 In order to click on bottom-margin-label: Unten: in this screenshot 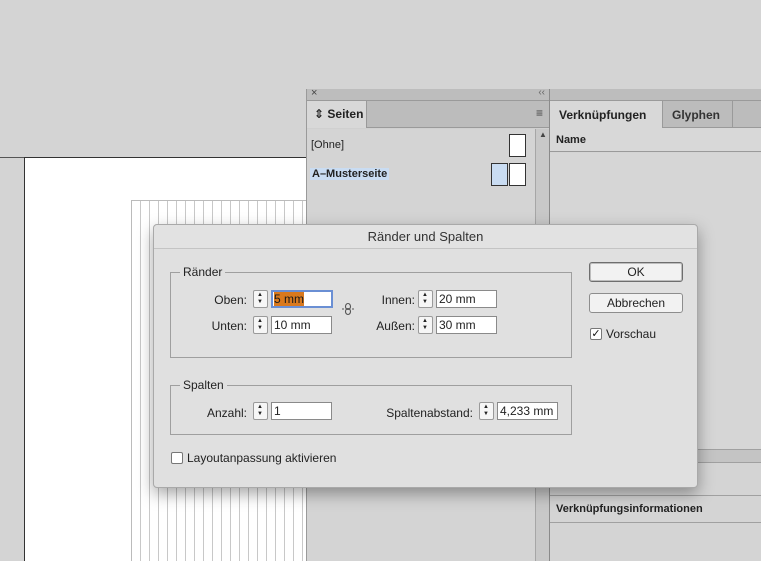, I will do `click(229, 326)`.